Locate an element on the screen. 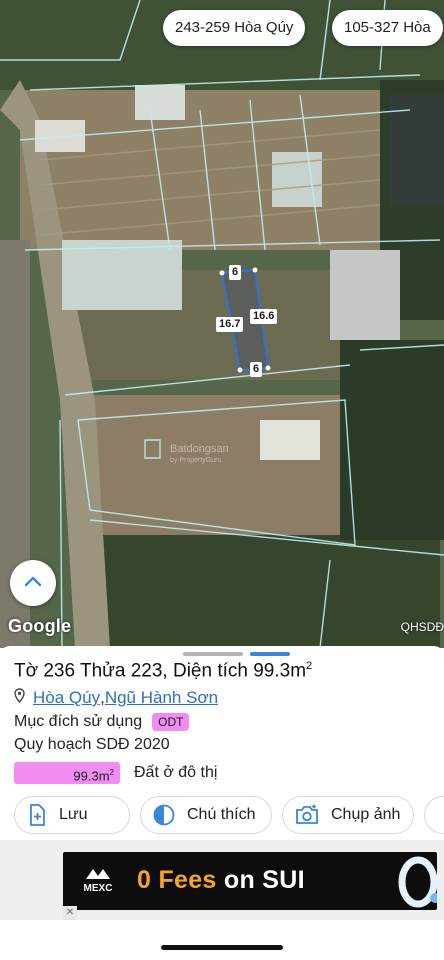 This screenshot has height=960, width=444. sheet-handle-accent is located at coordinates (270, 654).